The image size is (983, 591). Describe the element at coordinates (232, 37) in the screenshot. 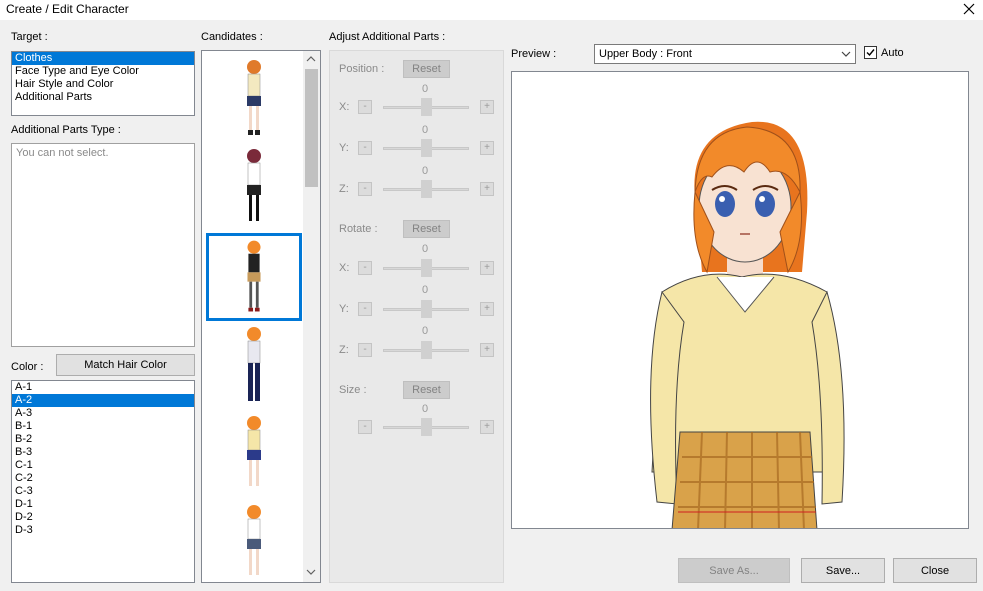

I see `candidates-label: Candidates :` at that location.